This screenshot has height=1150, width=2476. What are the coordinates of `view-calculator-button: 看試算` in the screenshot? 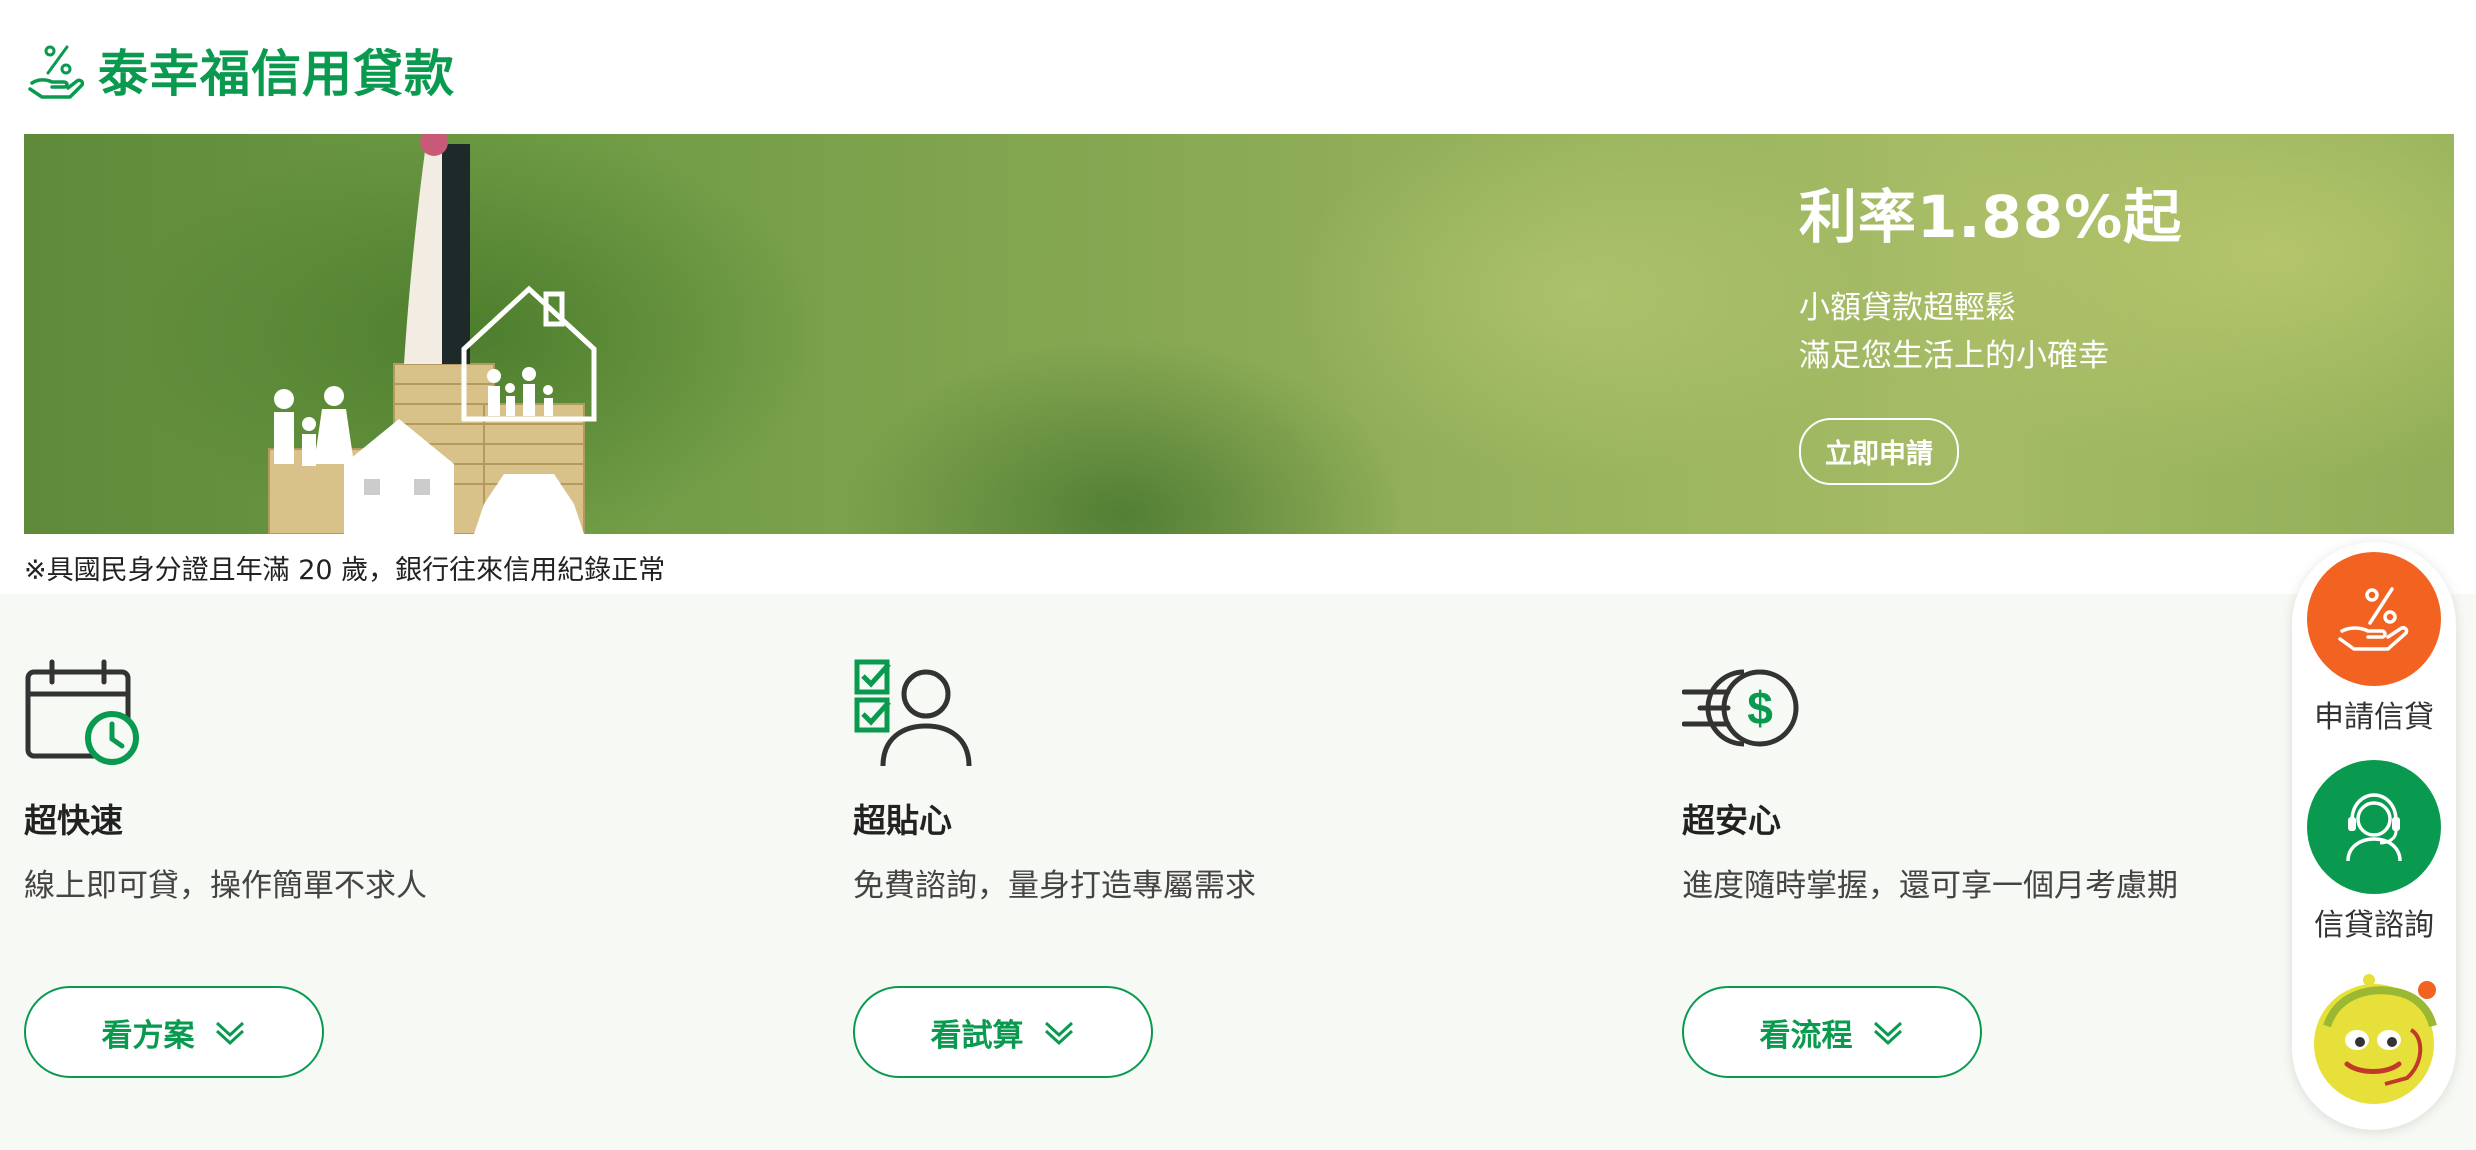 It's located at (1003, 1032).